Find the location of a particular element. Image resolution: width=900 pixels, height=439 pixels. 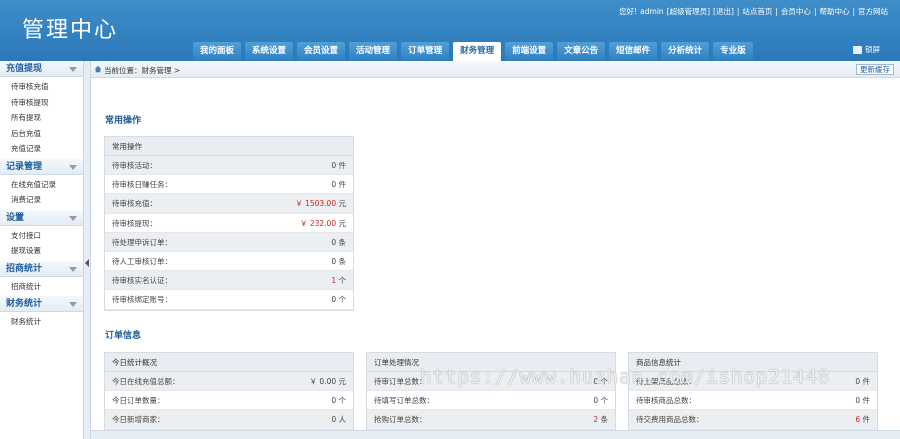

lock-label: 锁屏 is located at coordinates (872, 49).